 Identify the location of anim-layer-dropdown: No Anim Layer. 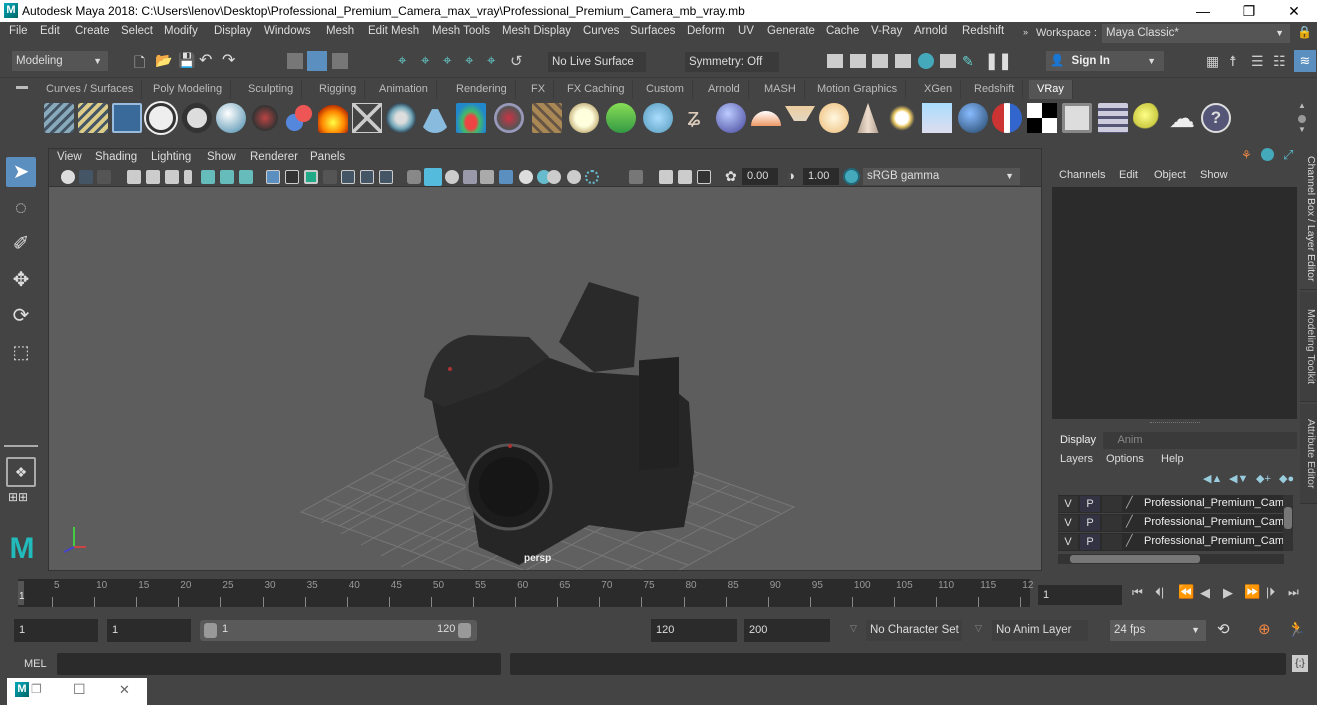
(1040, 630).